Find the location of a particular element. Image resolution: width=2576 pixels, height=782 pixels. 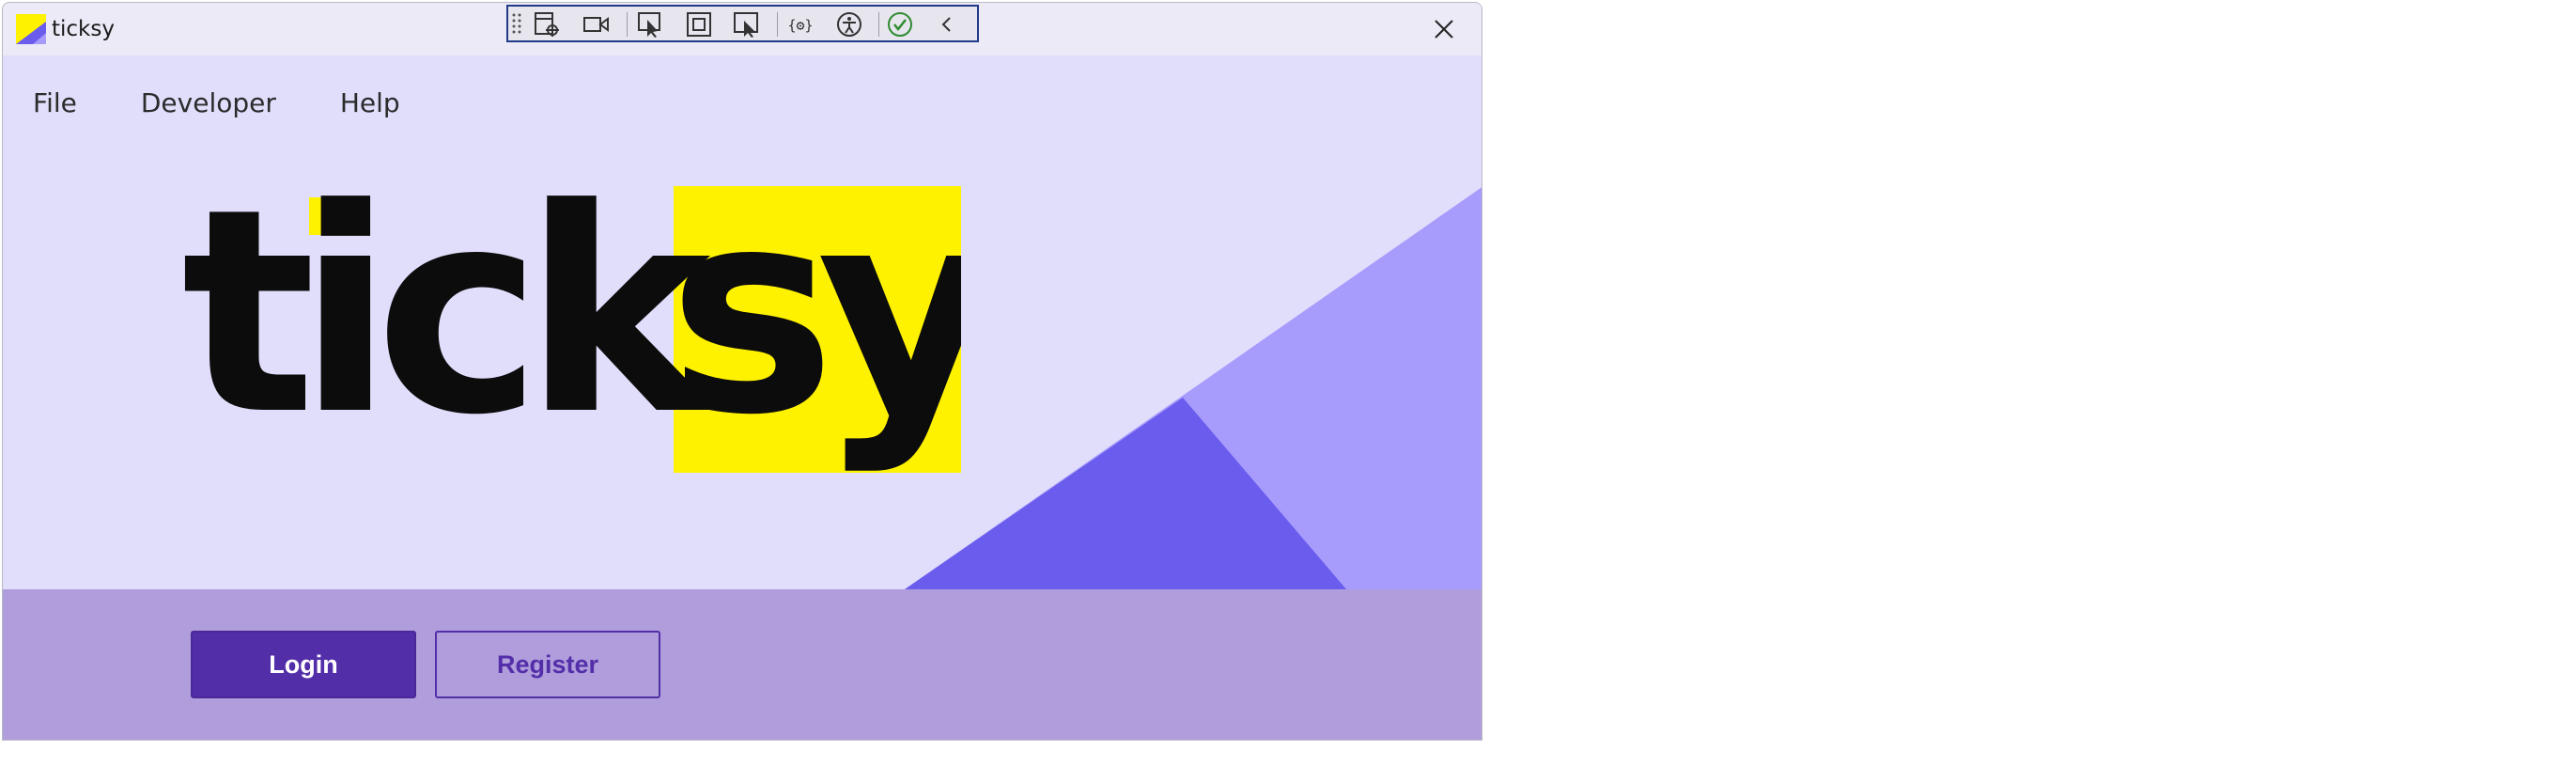

action-bar: Login Register is located at coordinates (742, 665).